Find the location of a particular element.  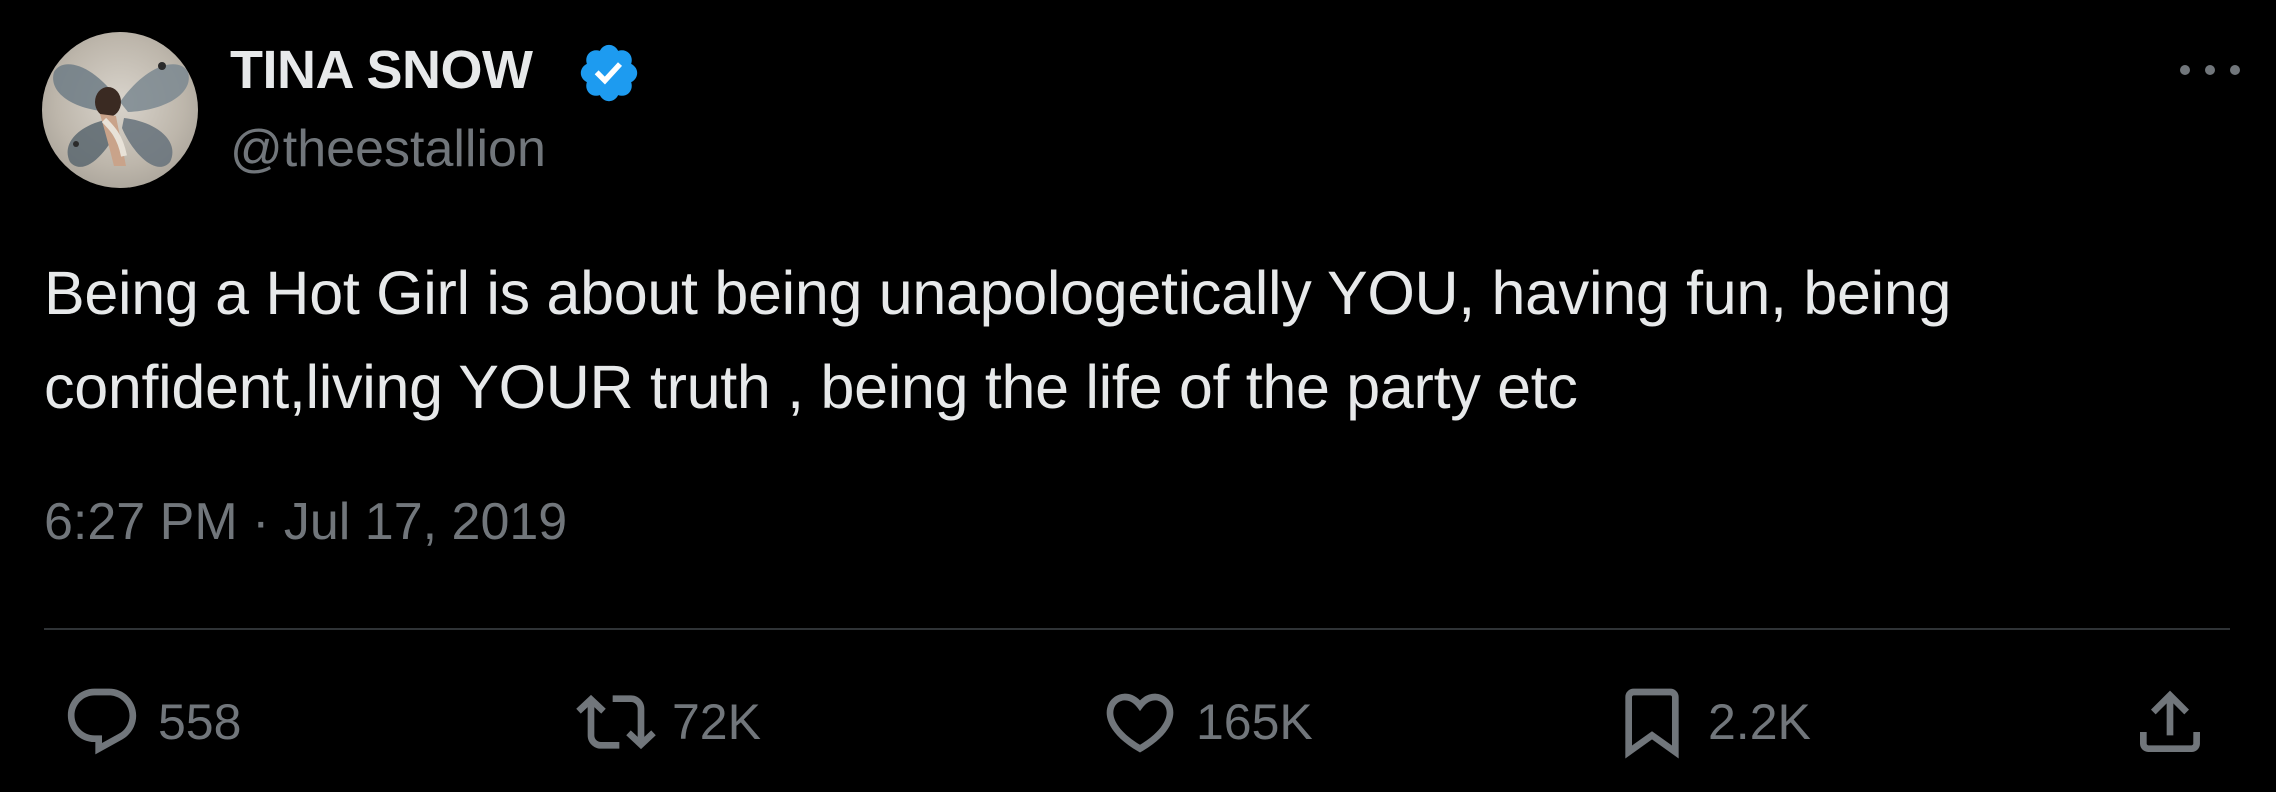

more-horizontal-icon is located at coordinates (2185, 70).